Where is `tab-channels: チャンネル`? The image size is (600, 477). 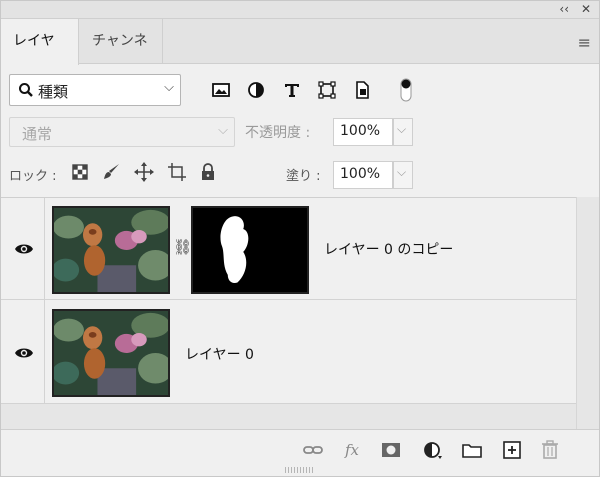
tab-channels: チャンネル is located at coordinates (121, 56).